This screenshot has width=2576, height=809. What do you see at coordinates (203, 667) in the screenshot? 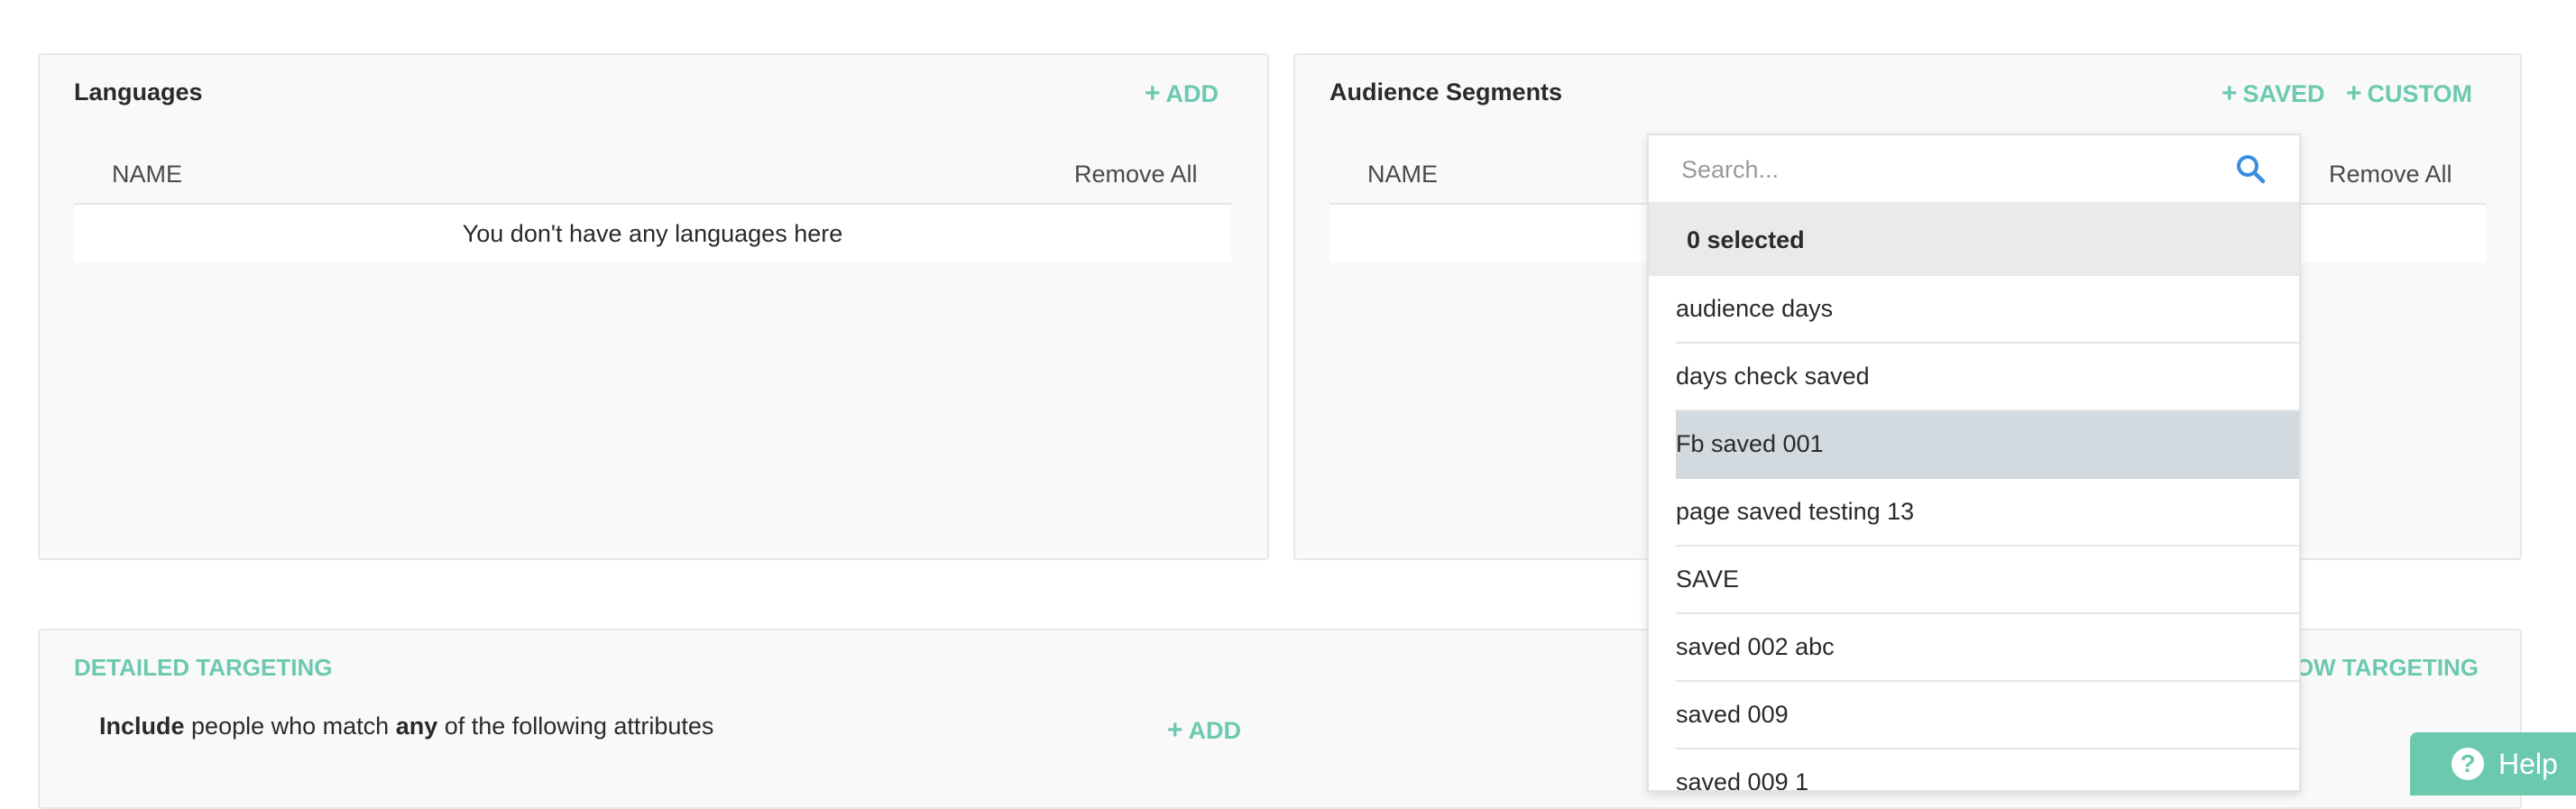
I see `detailed-targeting-title: DETAILED TARGETING` at bounding box center [203, 667].